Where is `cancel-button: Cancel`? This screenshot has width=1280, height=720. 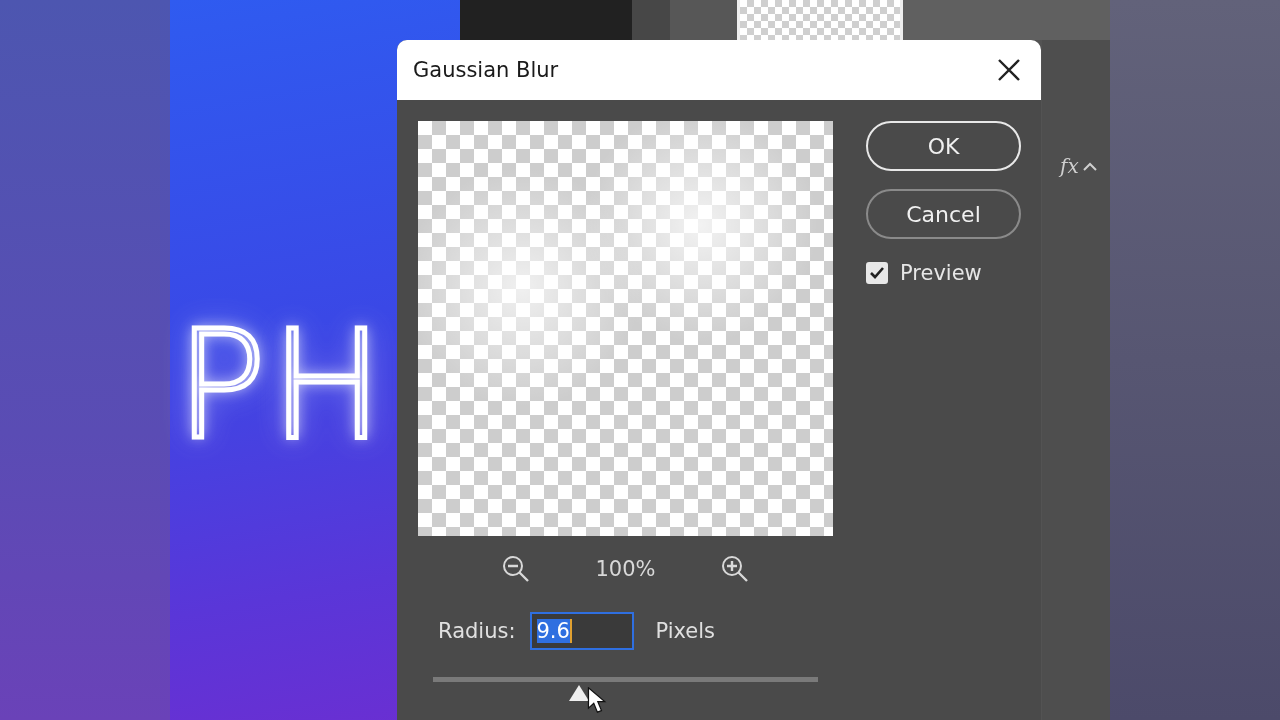
cancel-button: Cancel is located at coordinates (943, 214).